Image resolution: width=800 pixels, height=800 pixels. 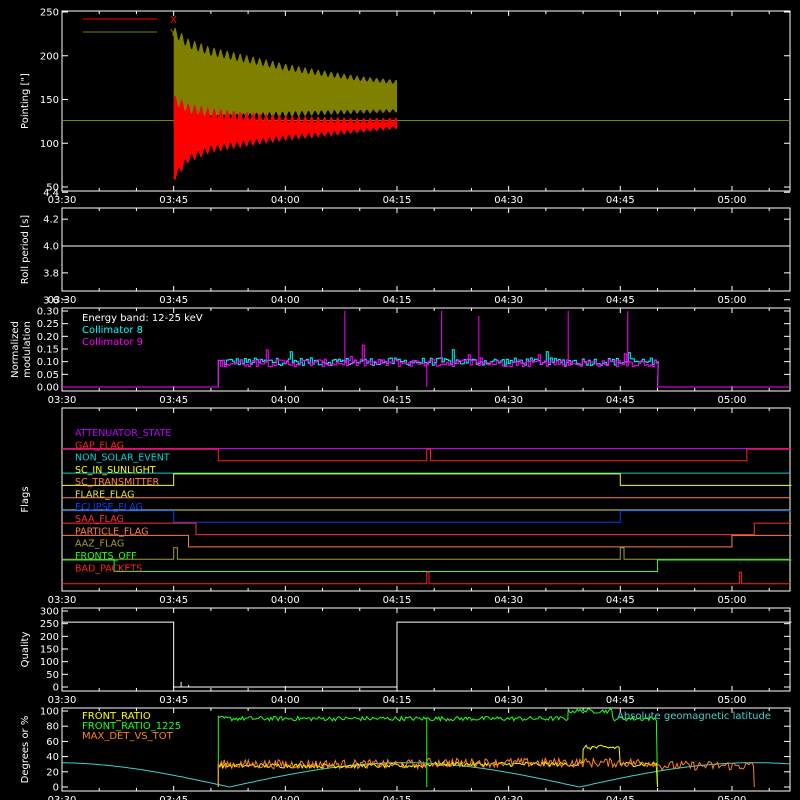 I want to click on y-tick-label: 60, so click(x=52, y=742).